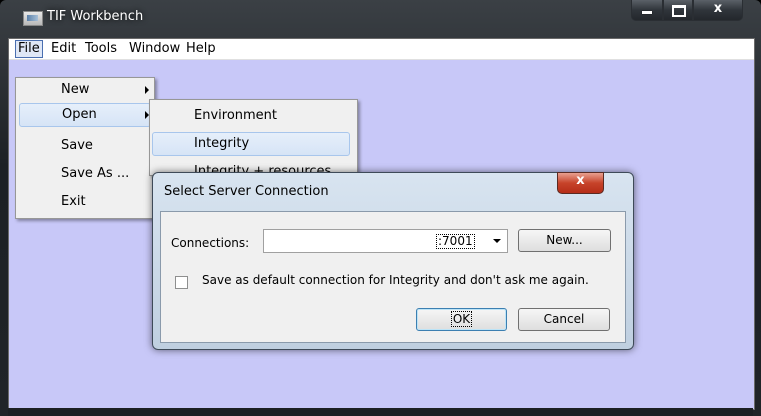 The width and height of the screenshot is (761, 416). I want to click on menu-edit: Edit, so click(63, 48).